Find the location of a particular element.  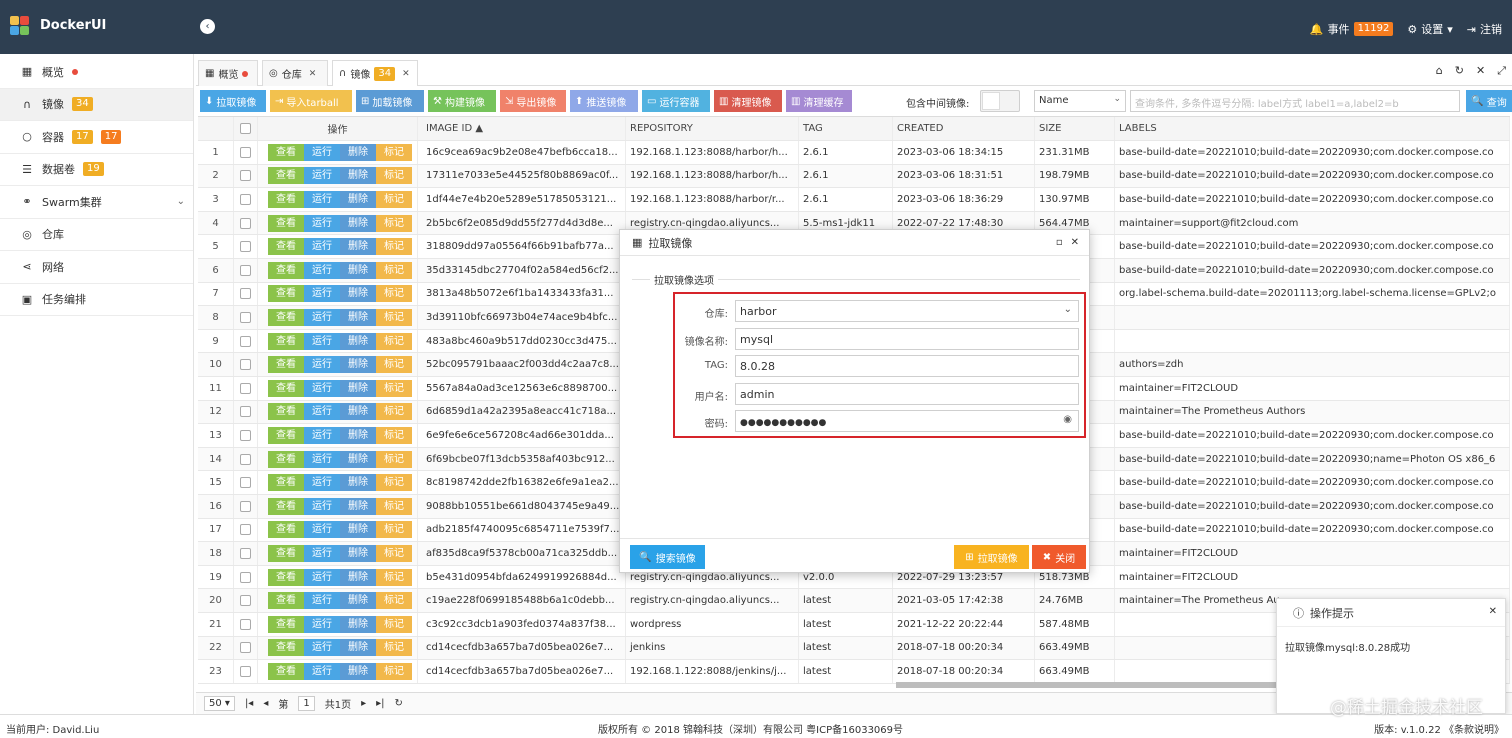

sidebar-item-images: ∩ 镜像 34 is located at coordinates (96, 104).